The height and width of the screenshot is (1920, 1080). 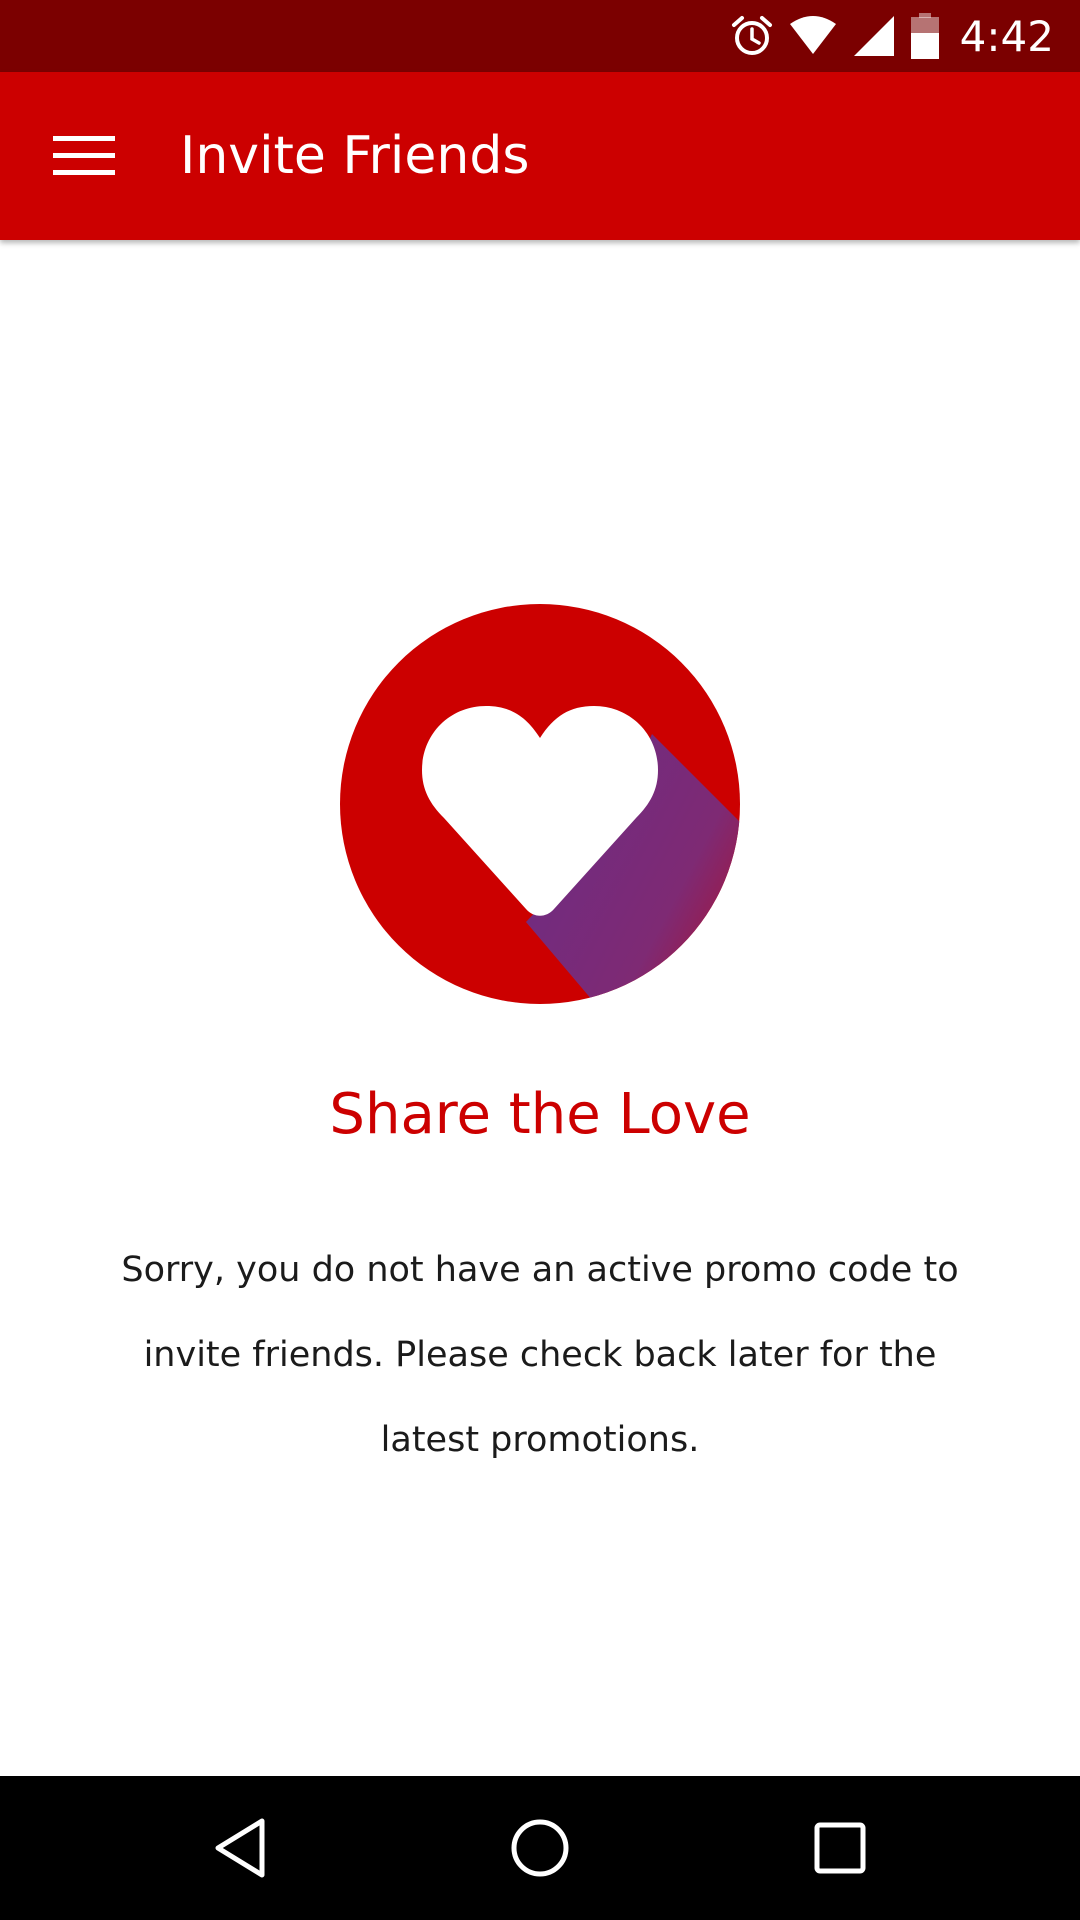 I want to click on cell-signal-icon, so click(x=874, y=36).